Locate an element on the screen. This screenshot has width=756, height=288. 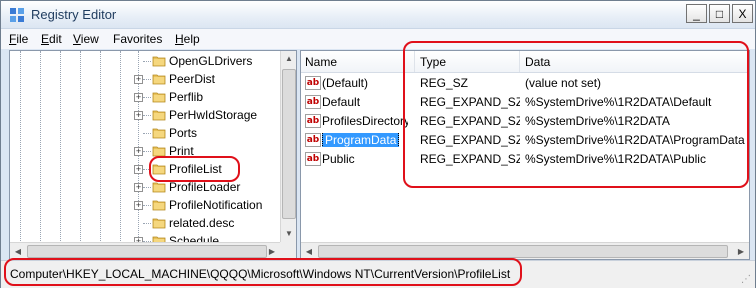
tree-item: + ProfileList is located at coordinates (145, 169).